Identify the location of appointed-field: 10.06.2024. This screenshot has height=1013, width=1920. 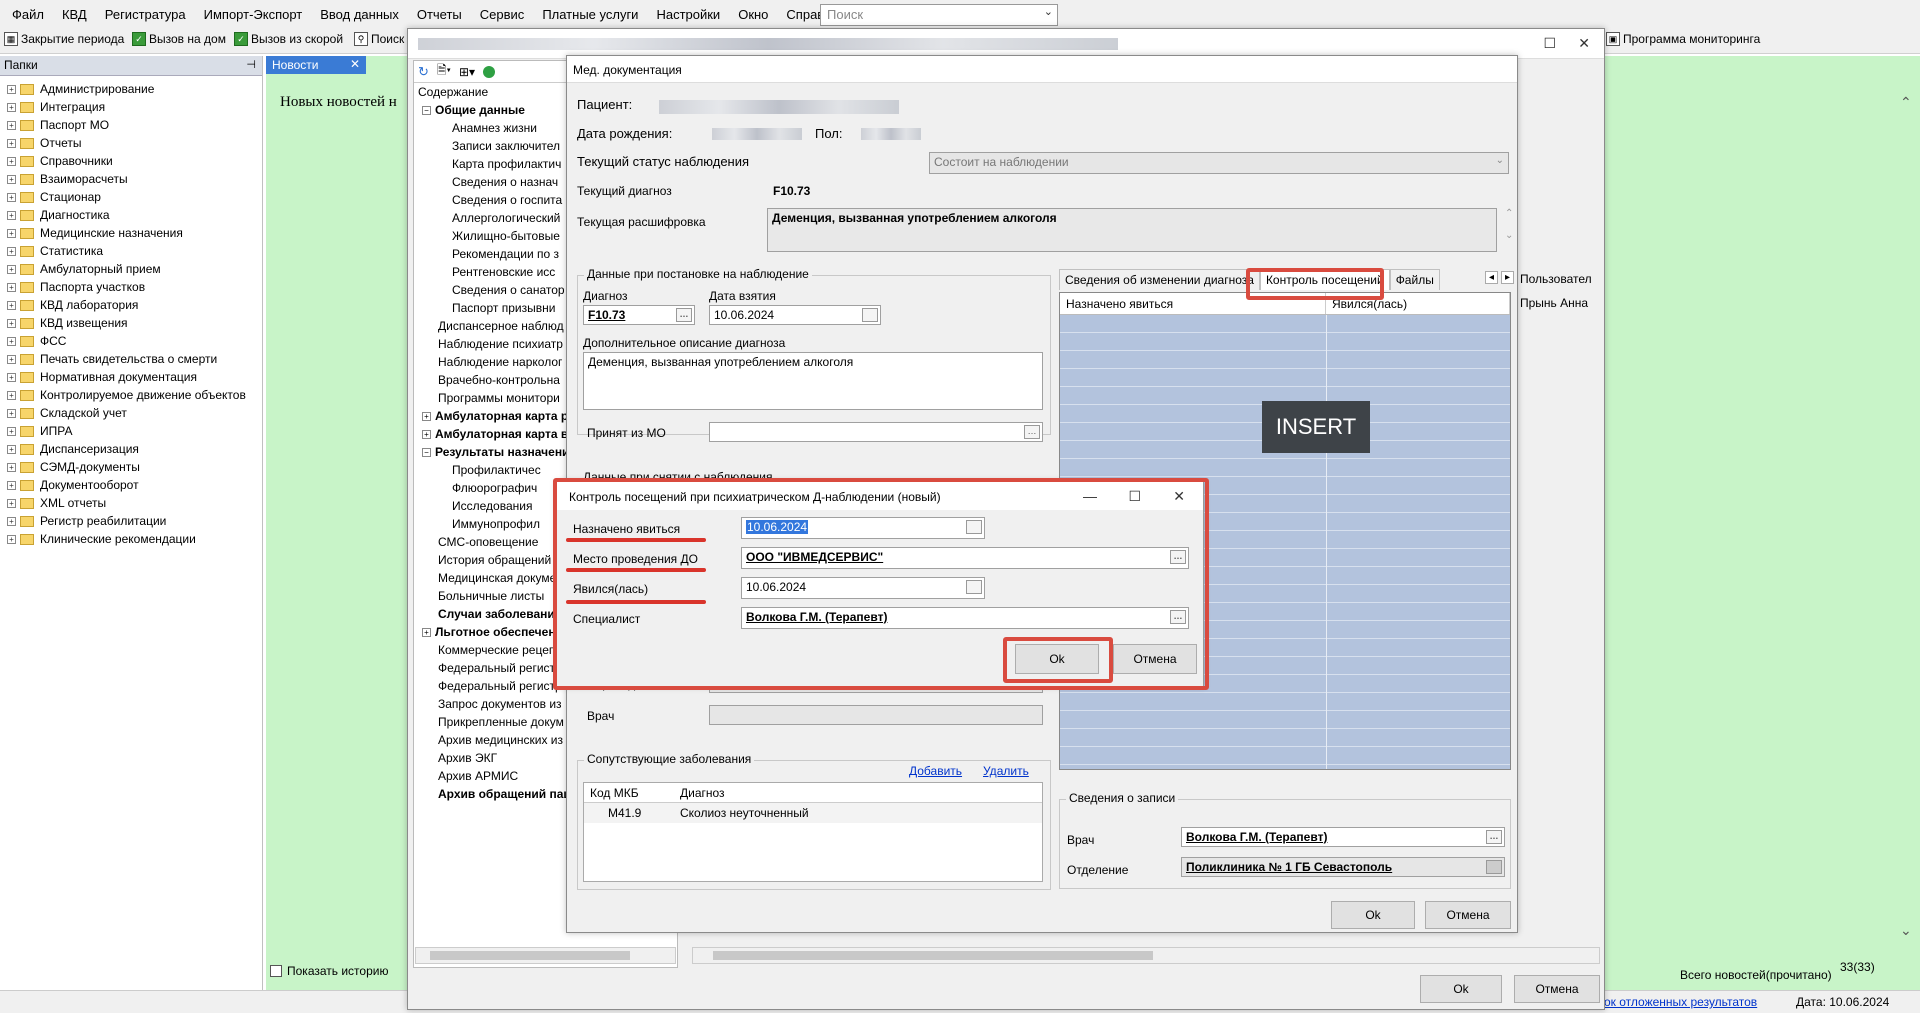
(863, 528).